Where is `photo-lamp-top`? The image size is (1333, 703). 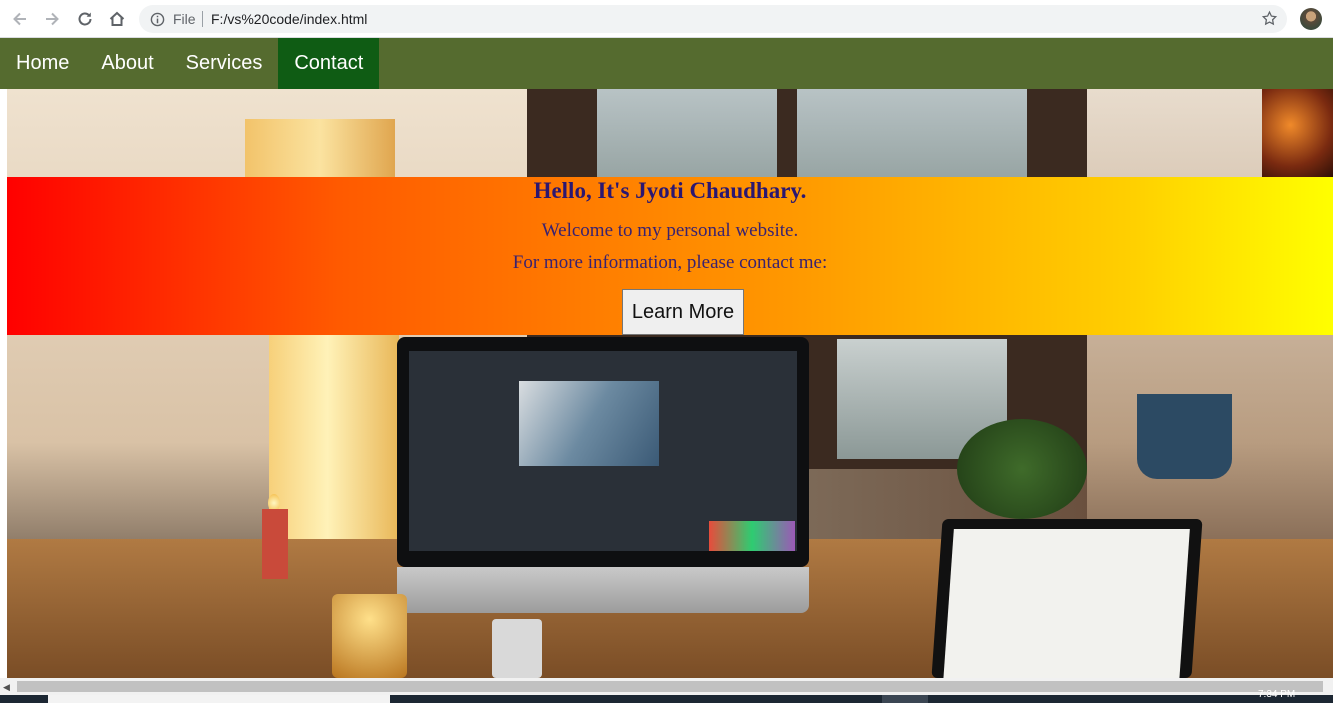
photo-lamp-top is located at coordinates (320, 149).